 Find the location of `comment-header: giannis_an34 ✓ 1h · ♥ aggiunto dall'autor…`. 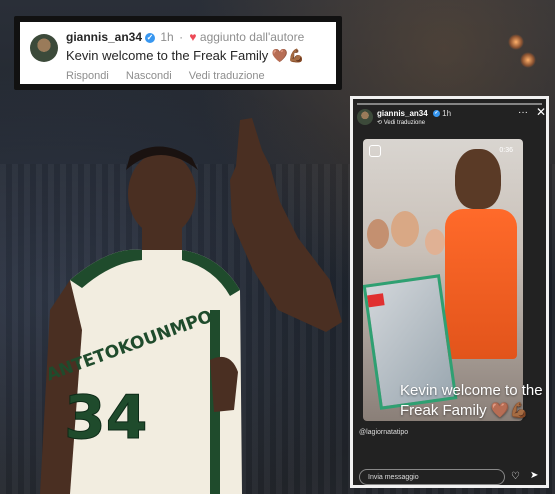

comment-header: giannis_an34 ✓ 1h · ♥ aggiunto dall'autor… is located at coordinates (185, 37).